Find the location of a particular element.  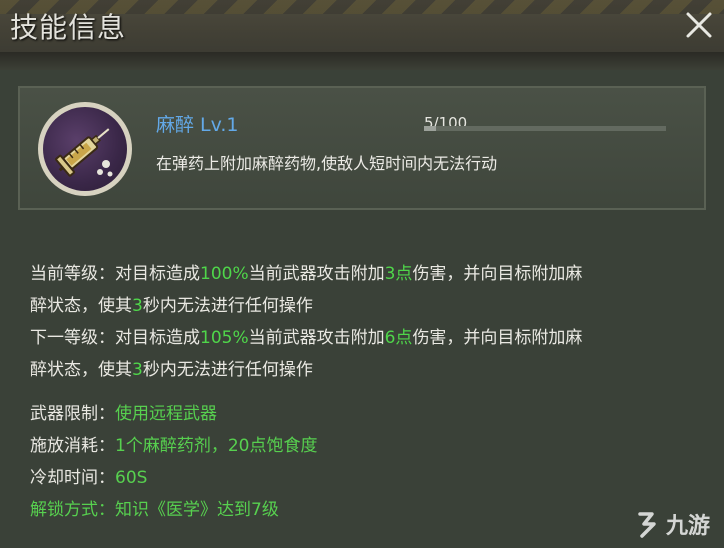

progress-fill is located at coordinates (430, 128).